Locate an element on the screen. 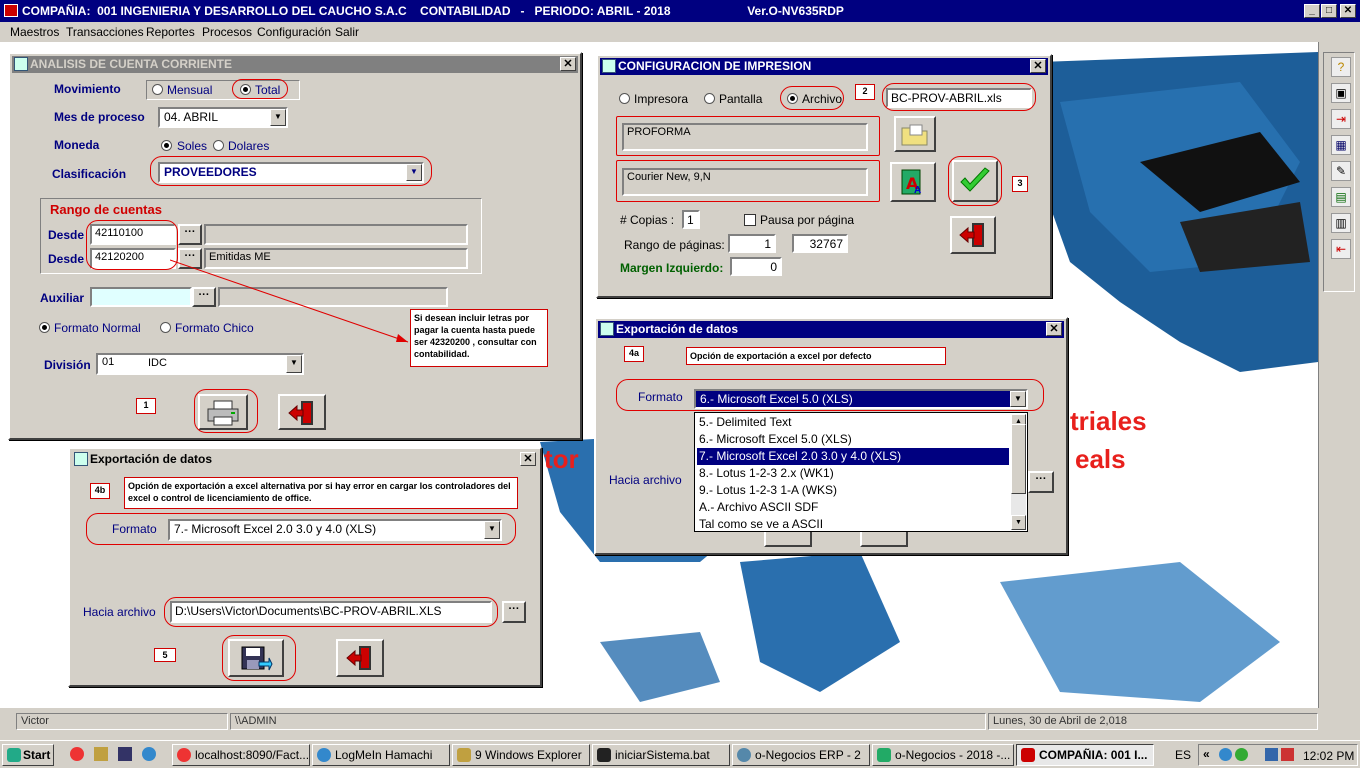  mensual-radio is located at coordinates (157, 89).